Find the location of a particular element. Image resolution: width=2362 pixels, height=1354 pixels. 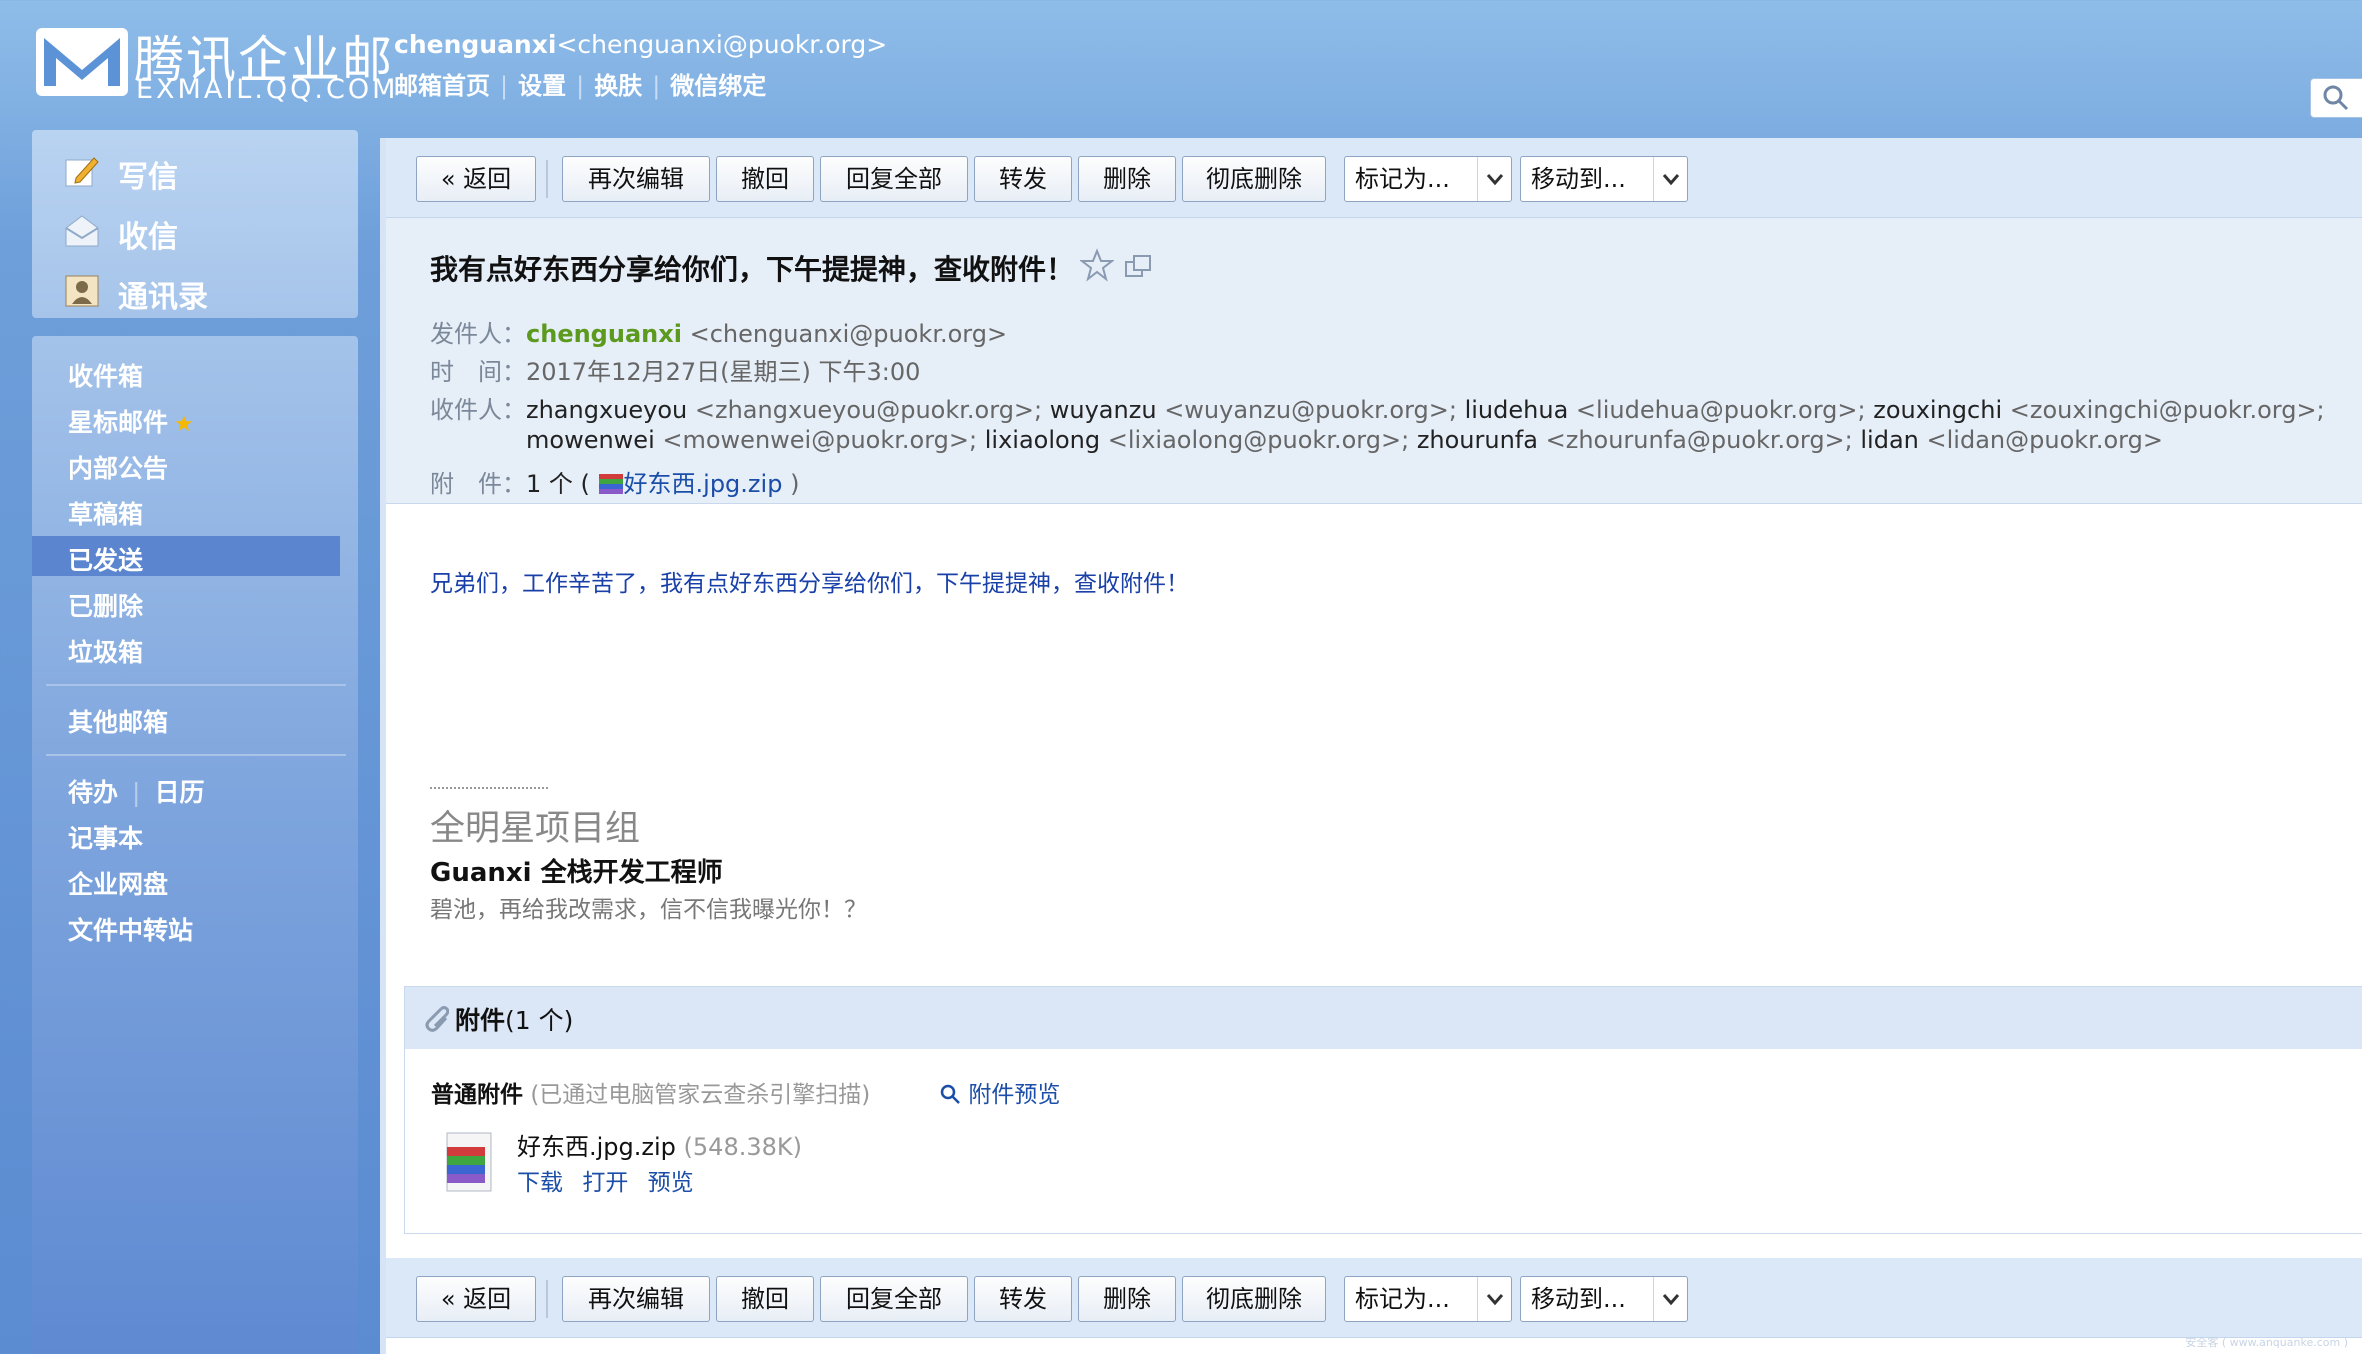

folder-announcements-label: 内部公告 is located at coordinates (118, 468).